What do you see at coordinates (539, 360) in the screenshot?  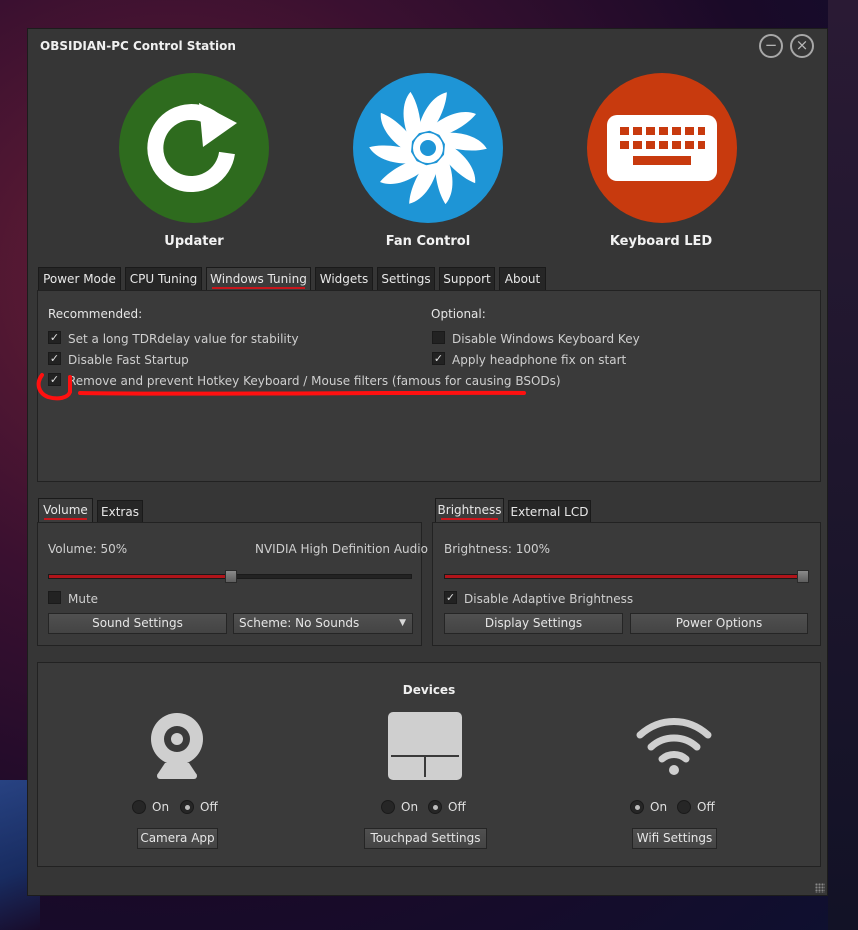 I see `headphone-fix-label: Apply headphone fix on start` at bounding box center [539, 360].